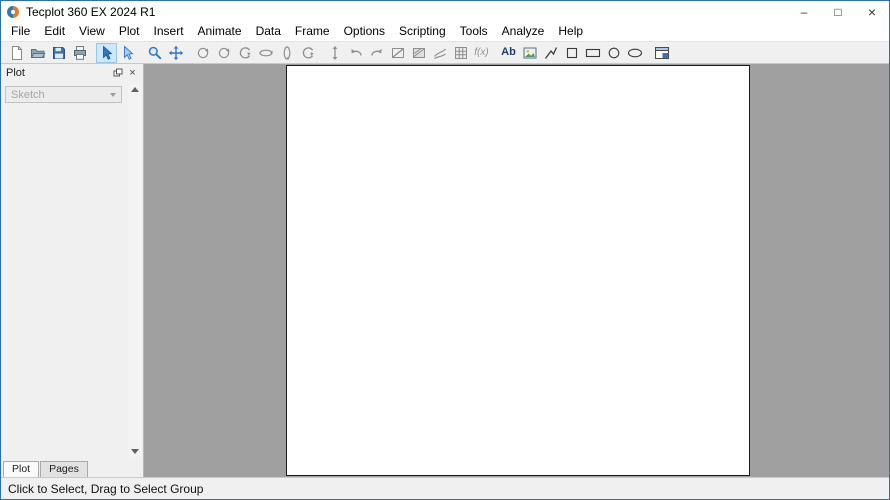  I want to click on close-button: ×, so click(872, 11).